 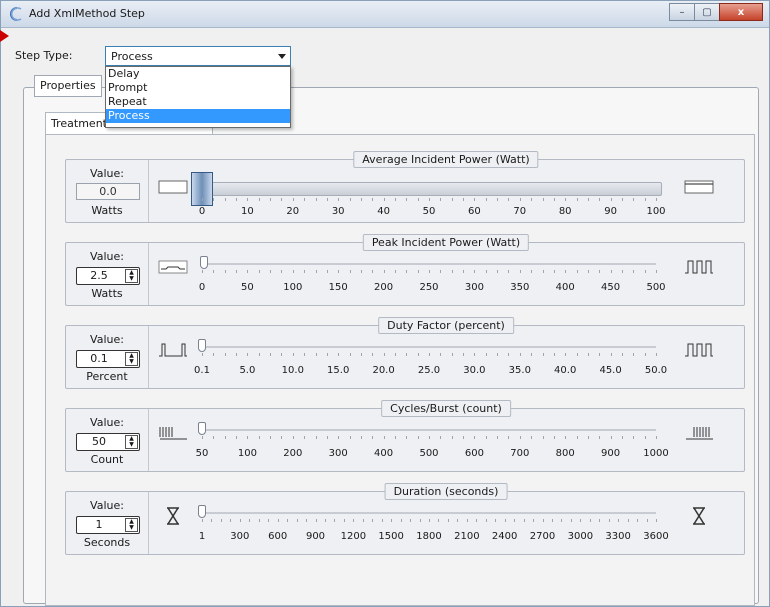 What do you see at coordinates (741, 12) in the screenshot?
I see `close-button: x` at bounding box center [741, 12].